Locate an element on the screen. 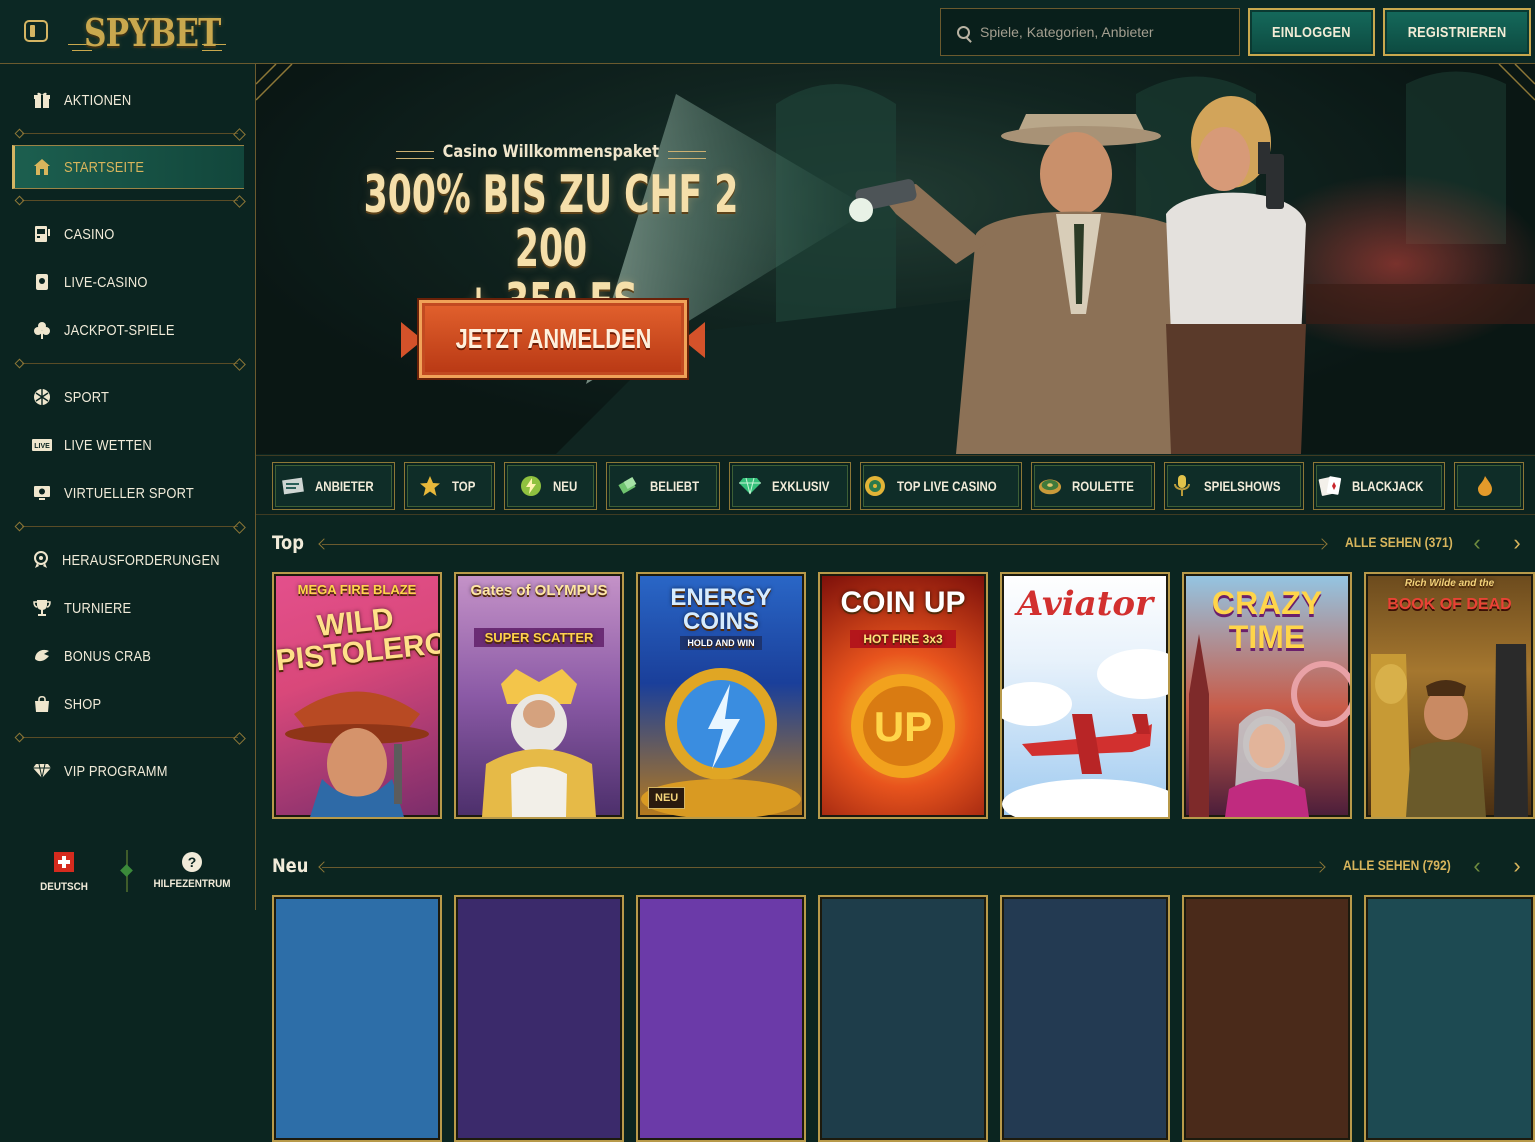 The image size is (1535, 1142). game-title: CRAZY TIME is located at coordinates (1267, 620).